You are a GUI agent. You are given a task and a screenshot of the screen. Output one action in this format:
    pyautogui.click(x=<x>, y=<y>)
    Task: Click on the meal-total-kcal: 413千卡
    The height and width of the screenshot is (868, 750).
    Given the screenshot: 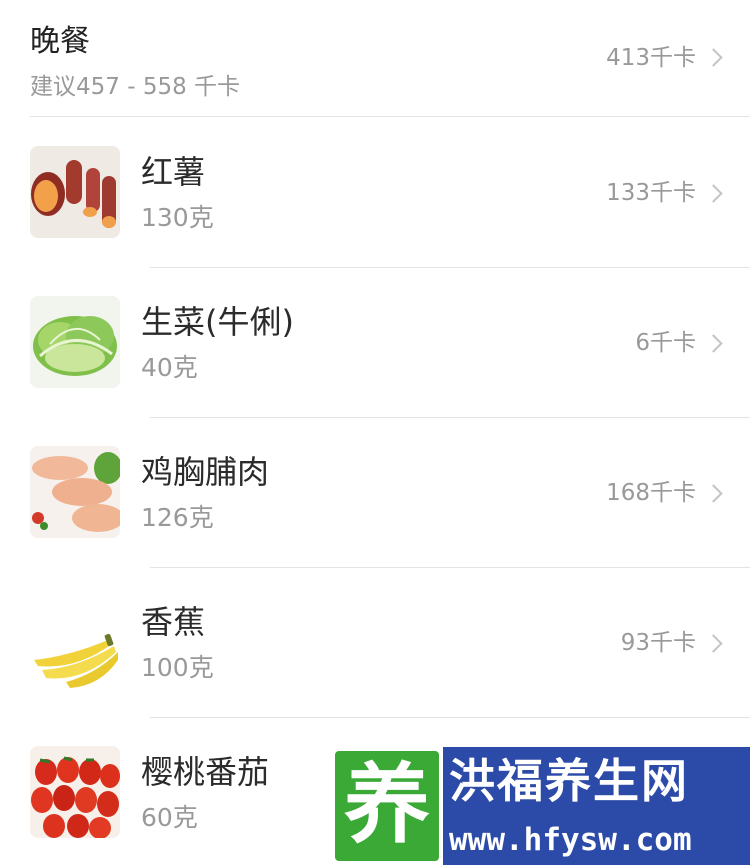 What is the action you would take?
    pyautogui.click(x=651, y=58)
    